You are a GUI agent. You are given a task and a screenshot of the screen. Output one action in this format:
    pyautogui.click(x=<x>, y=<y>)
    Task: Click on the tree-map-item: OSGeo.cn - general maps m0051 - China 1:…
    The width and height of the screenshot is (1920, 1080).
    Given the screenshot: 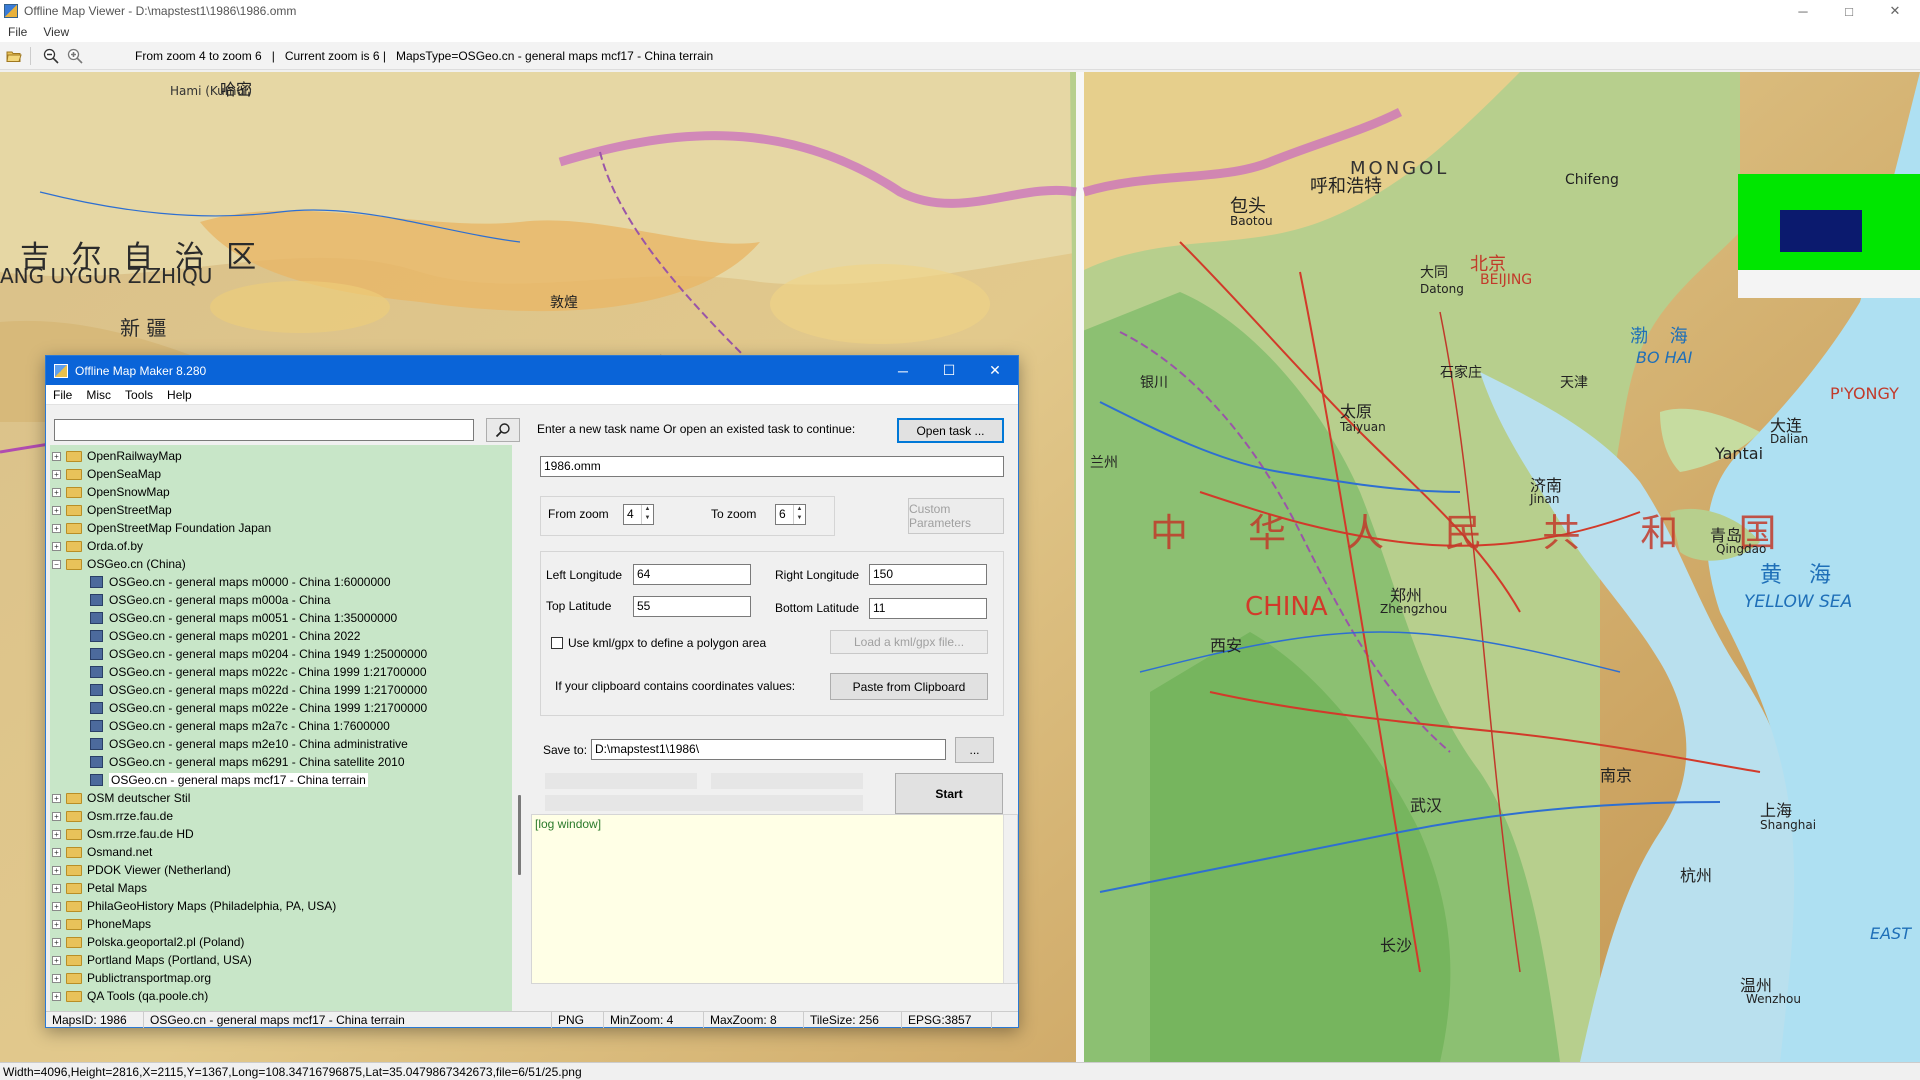 What is the action you would take?
    pyautogui.click(x=281, y=618)
    